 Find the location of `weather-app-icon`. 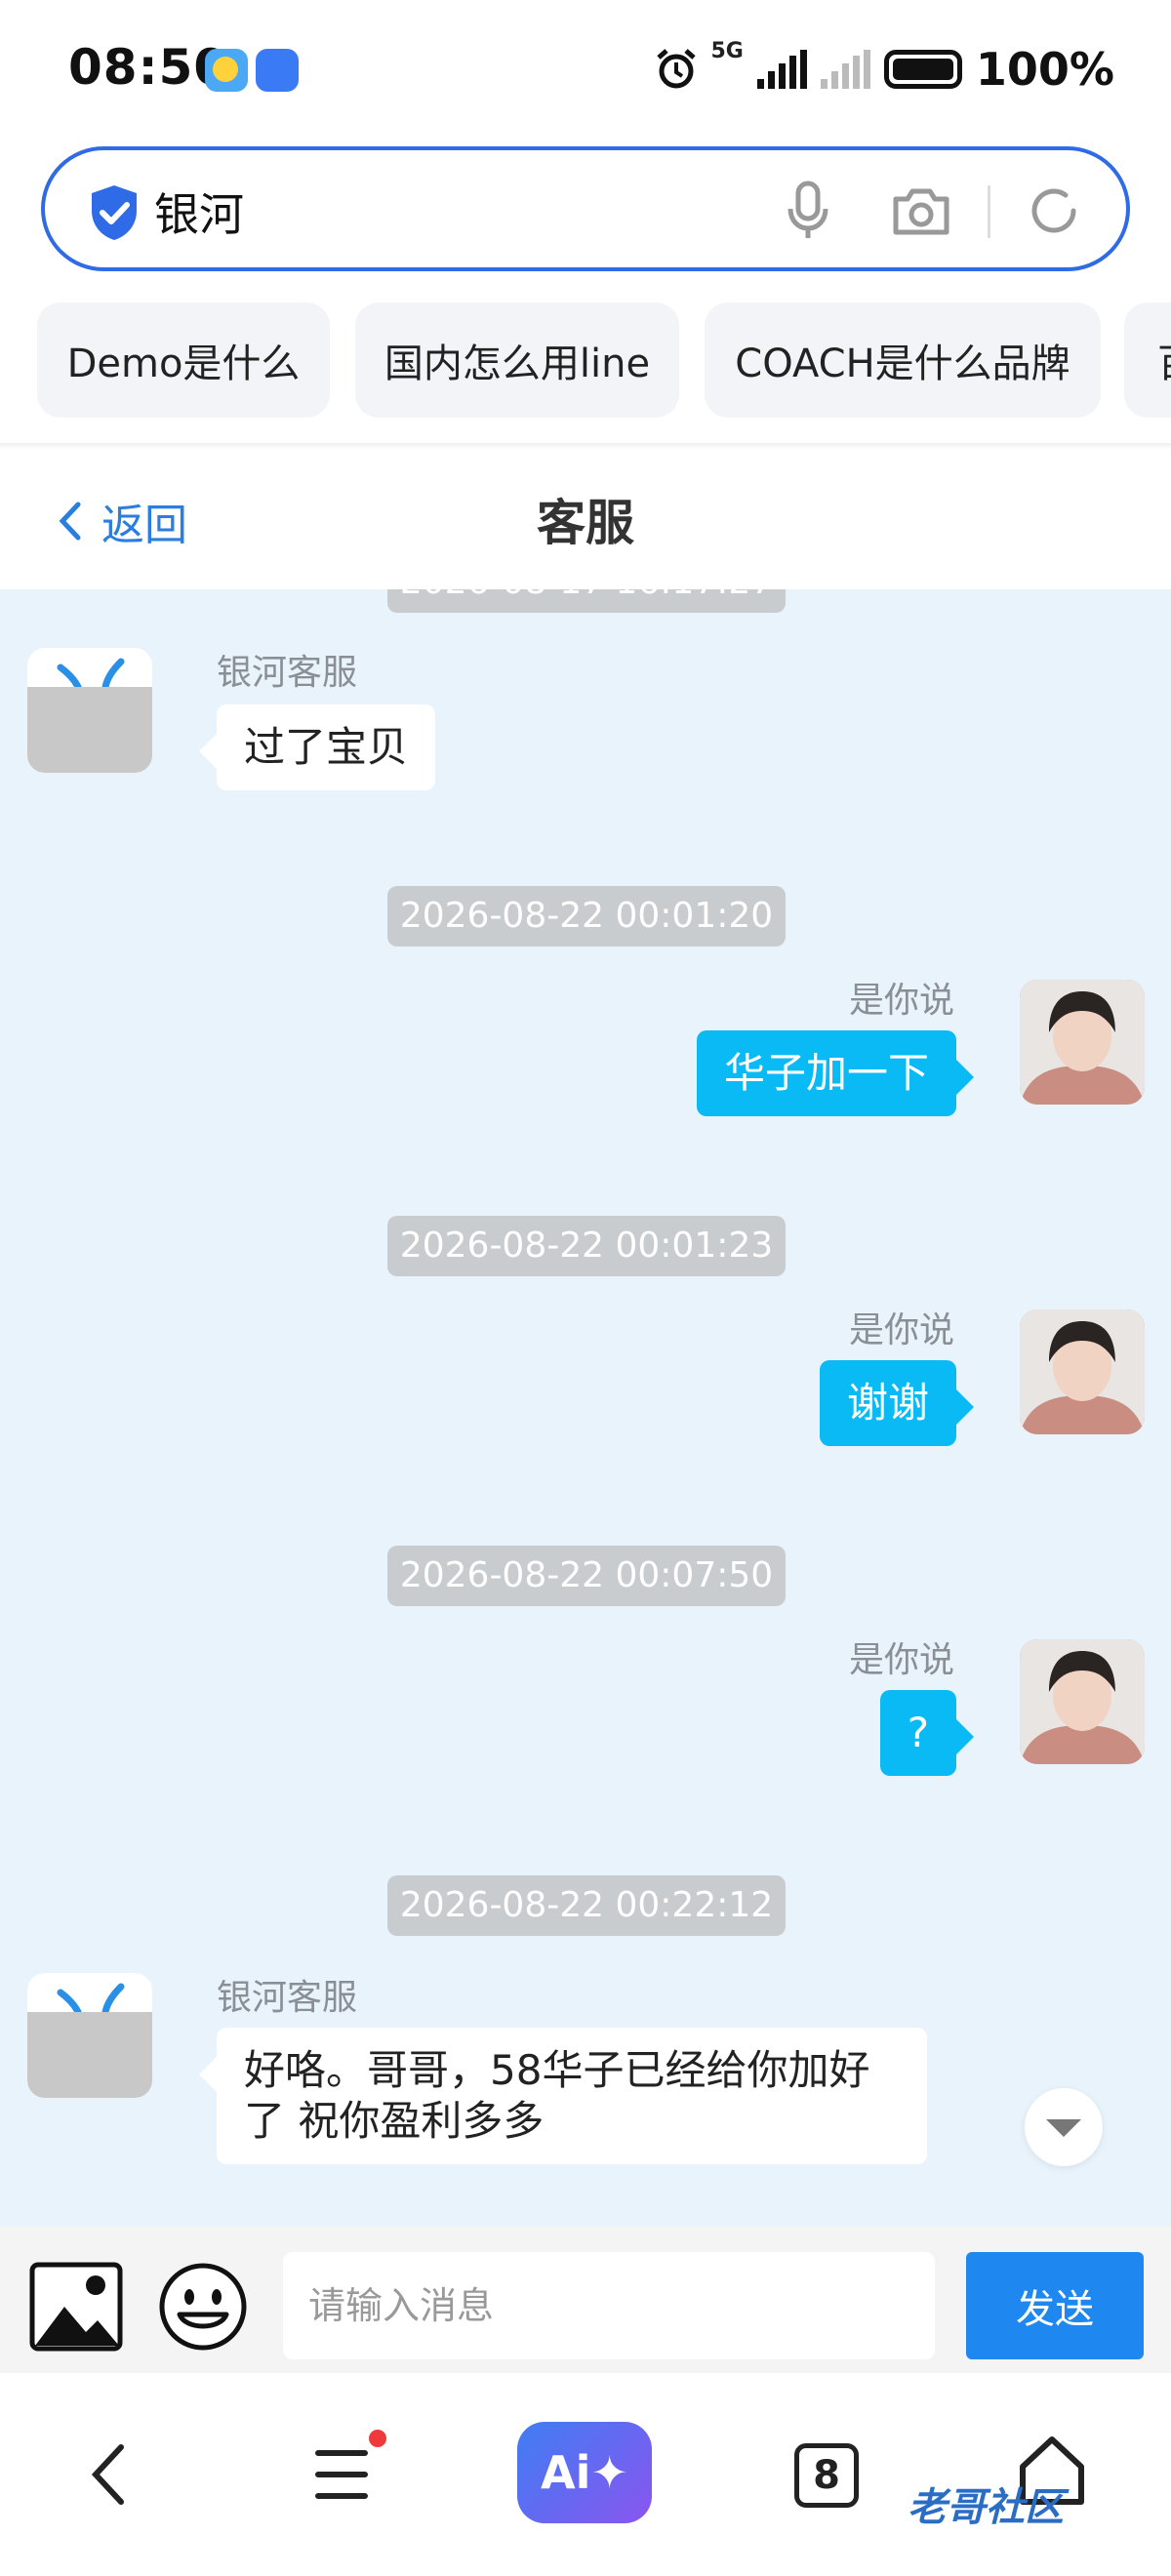

weather-app-icon is located at coordinates (226, 70).